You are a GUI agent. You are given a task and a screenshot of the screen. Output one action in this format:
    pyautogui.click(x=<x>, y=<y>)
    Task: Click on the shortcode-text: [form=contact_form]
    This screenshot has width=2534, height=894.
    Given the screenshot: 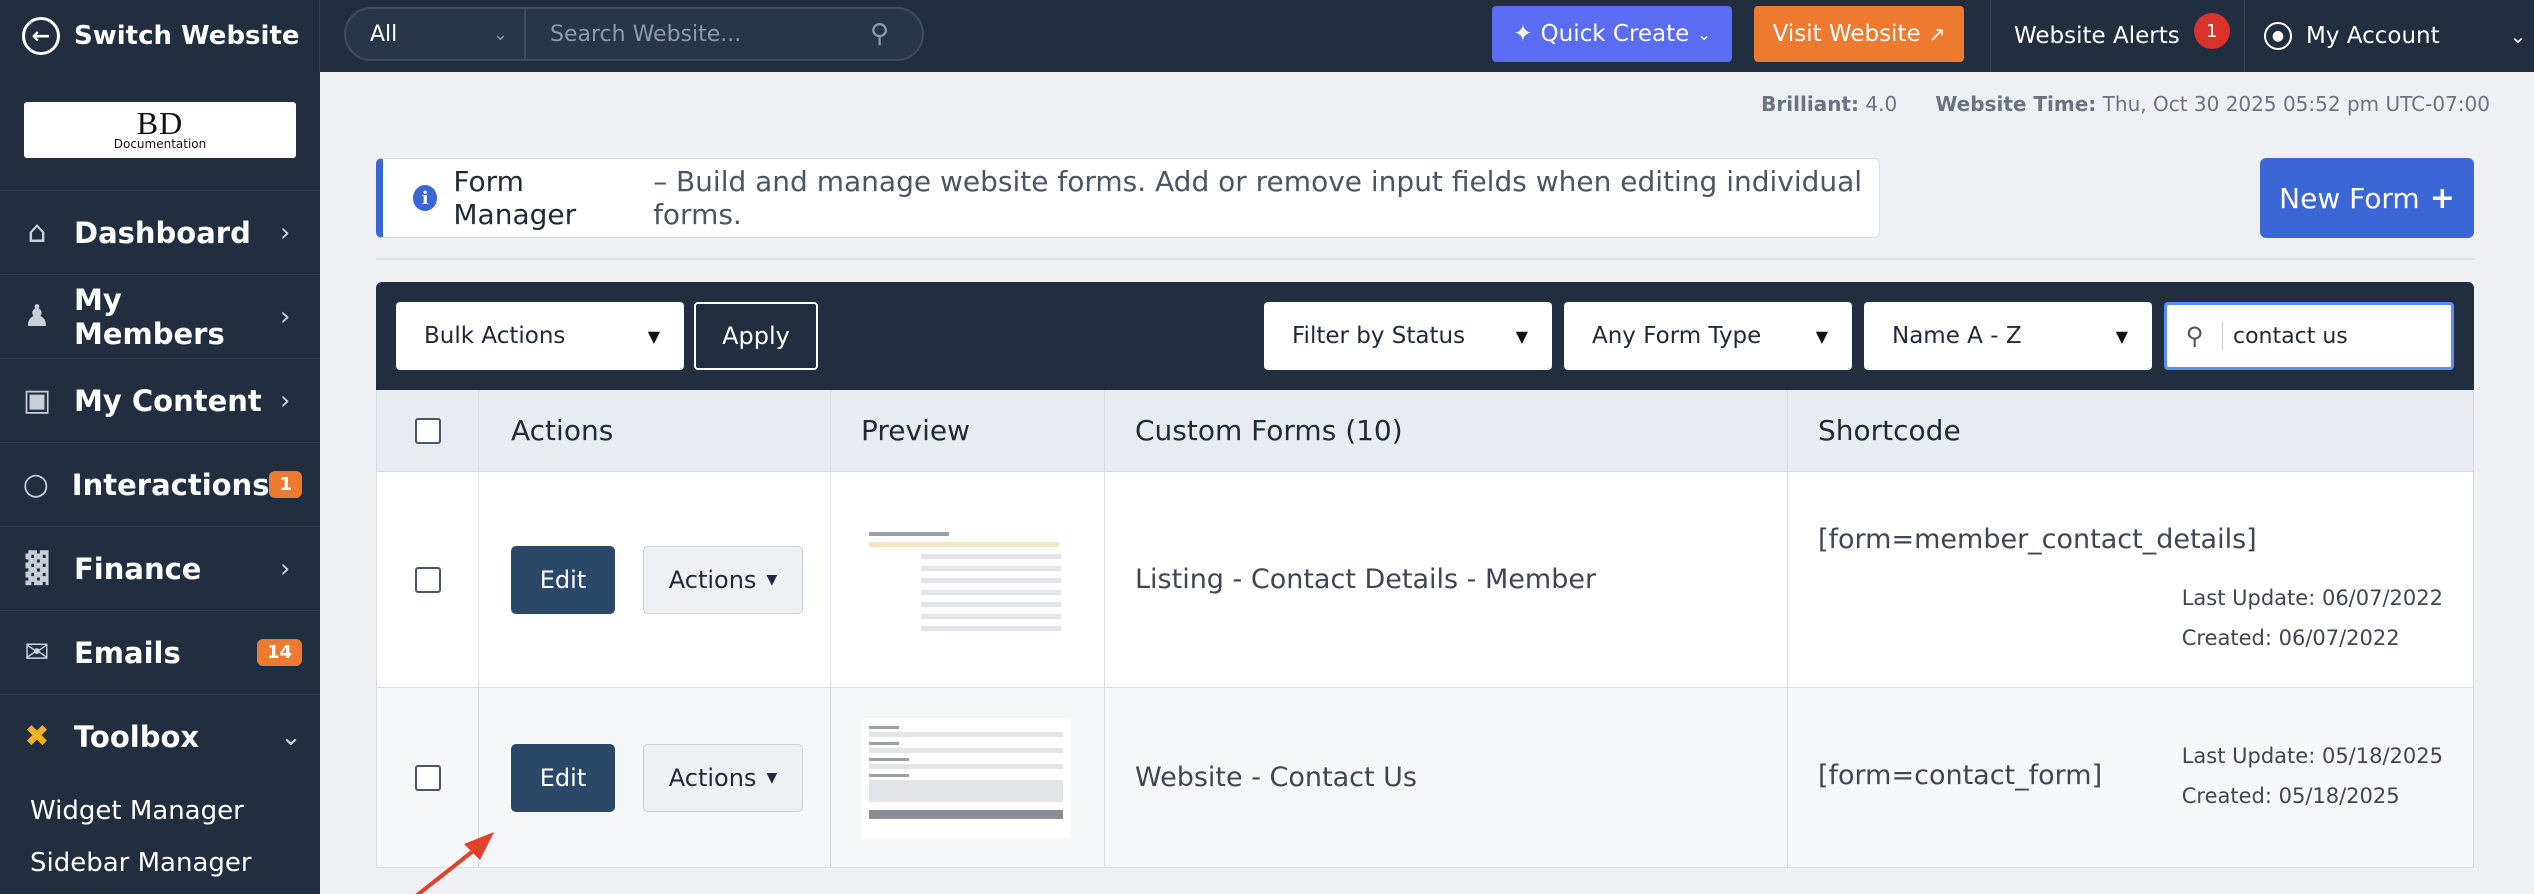 What is the action you would take?
    pyautogui.click(x=1960, y=775)
    